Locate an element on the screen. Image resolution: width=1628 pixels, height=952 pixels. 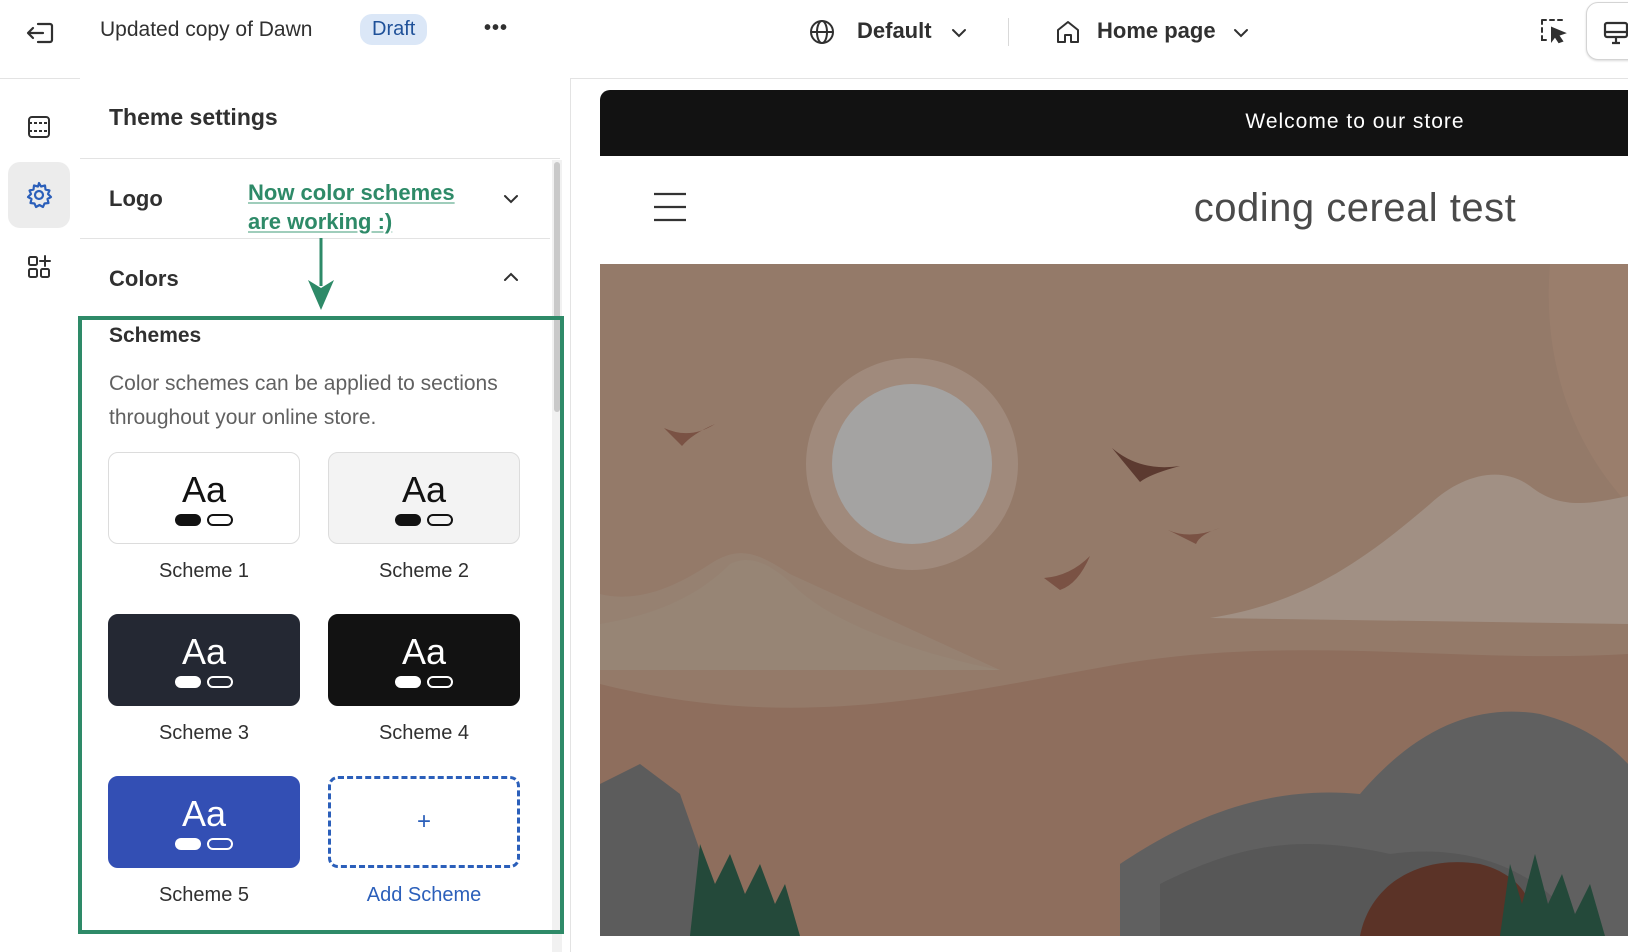
exit-icon is located at coordinates (41, 33).